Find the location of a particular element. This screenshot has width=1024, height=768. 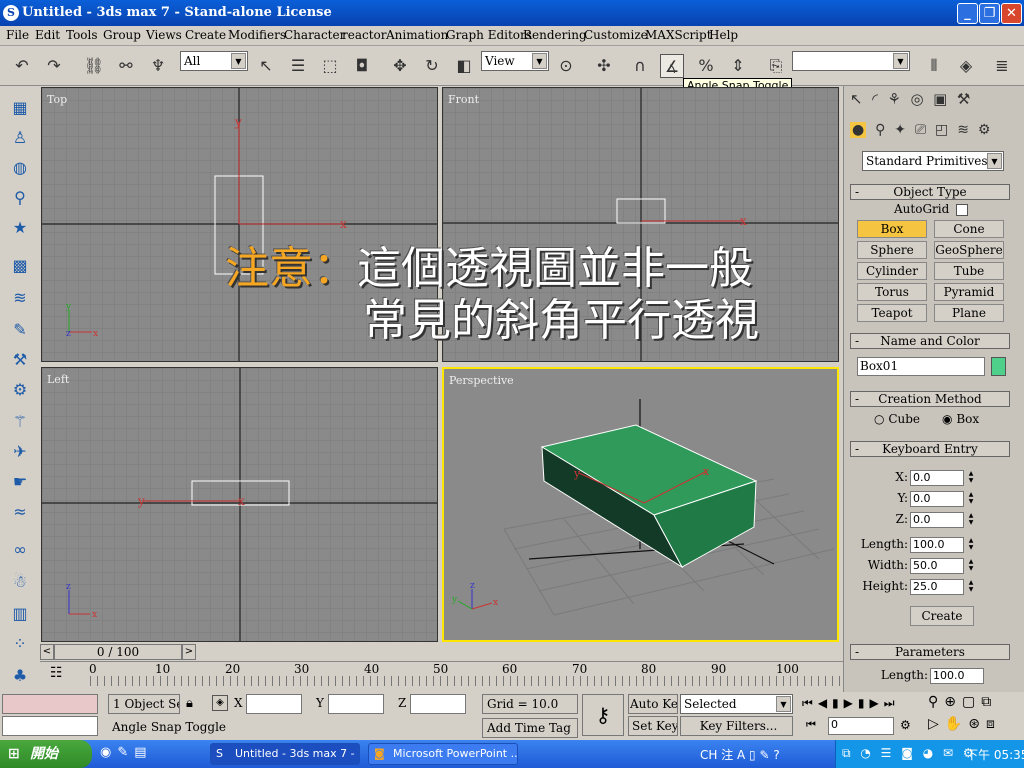

boxes-icon: ▦ is located at coordinates (20, 108).